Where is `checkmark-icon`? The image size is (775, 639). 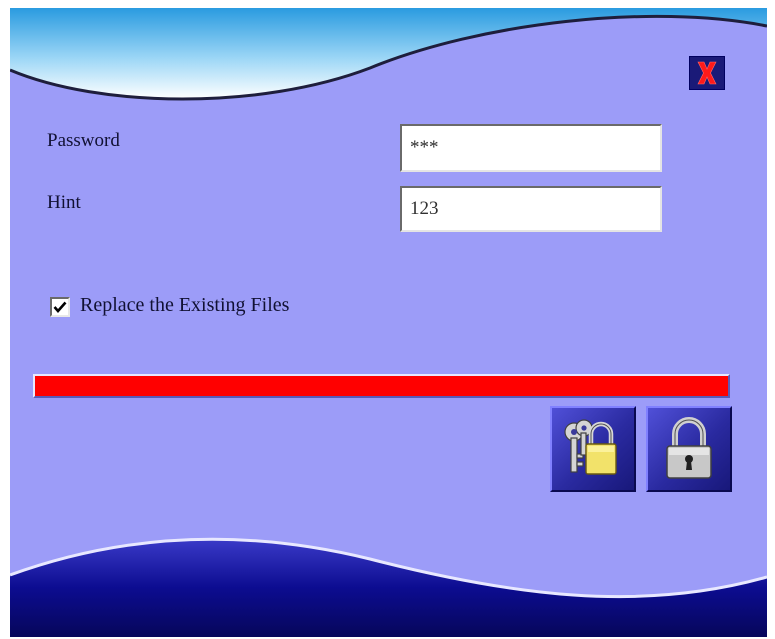
checkmark-icon is located at coordinates (60, 307).